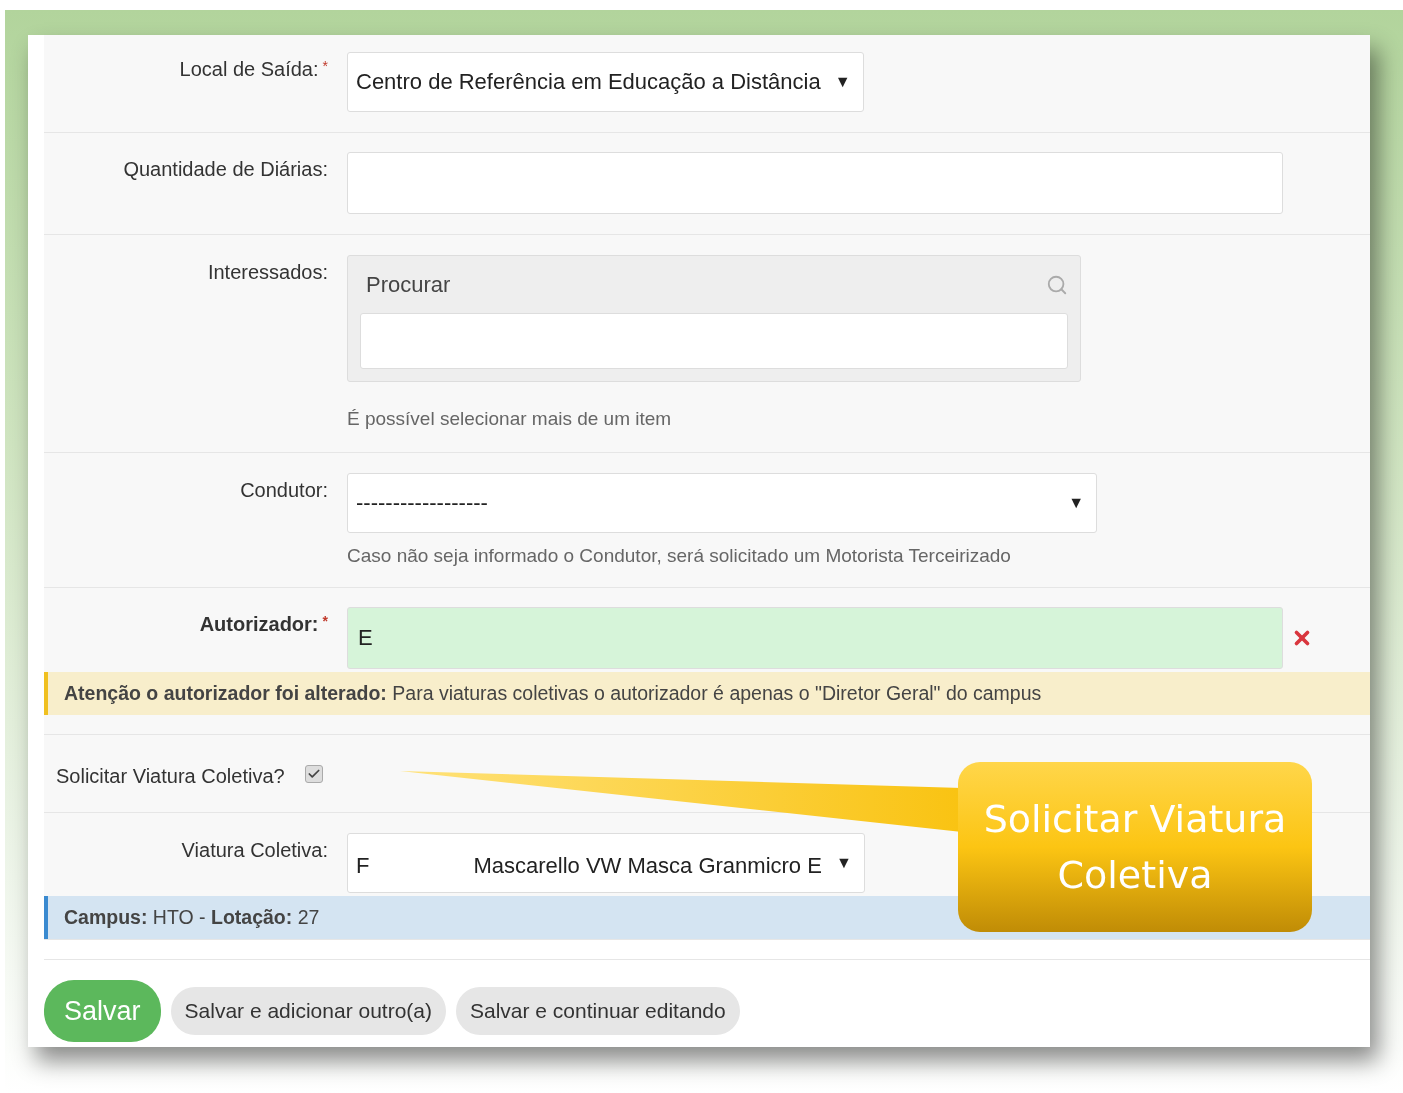 This screenshot has width=1403, height=1093. What do you see at coordinates (509, 419) in the screenshot?
I see `help-text: É possível selecionar mais de um item` at bounding box center [509, 419].